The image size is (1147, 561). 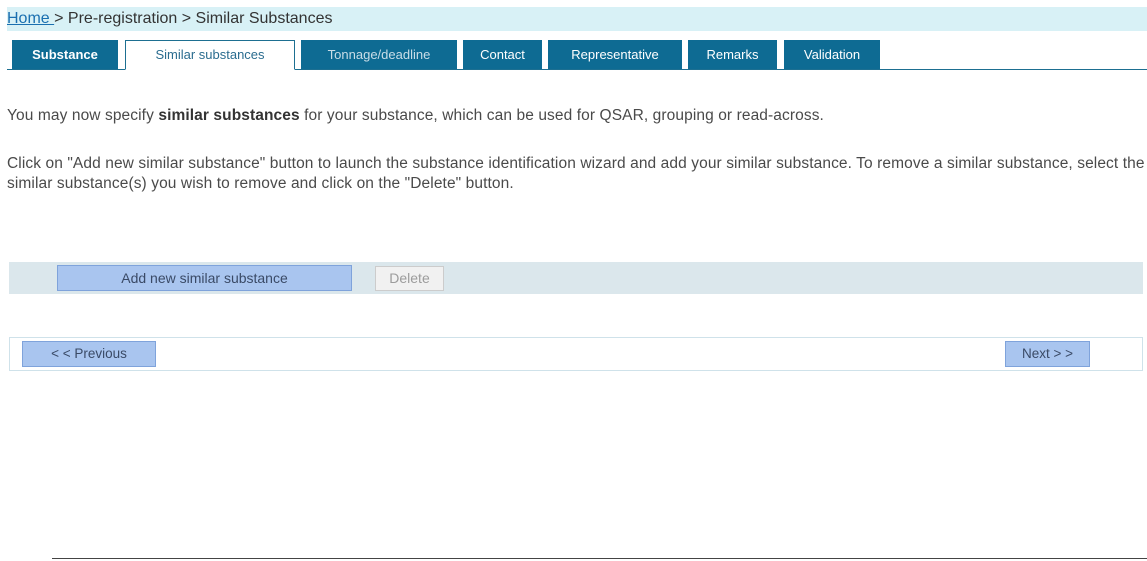 What do you see at coordinates (832, 54) in the screenshot?
I see `tab-validation: Validation` at bounding box center [832, 54].